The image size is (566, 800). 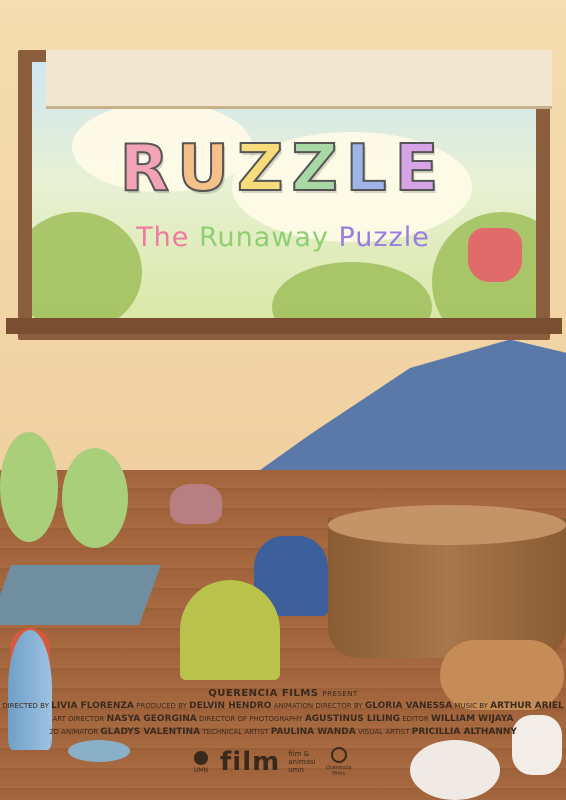 What do you see at coordinates (250, 762) in the screenshot?
I see `film-logo: film` at bounding box center [250, 762].